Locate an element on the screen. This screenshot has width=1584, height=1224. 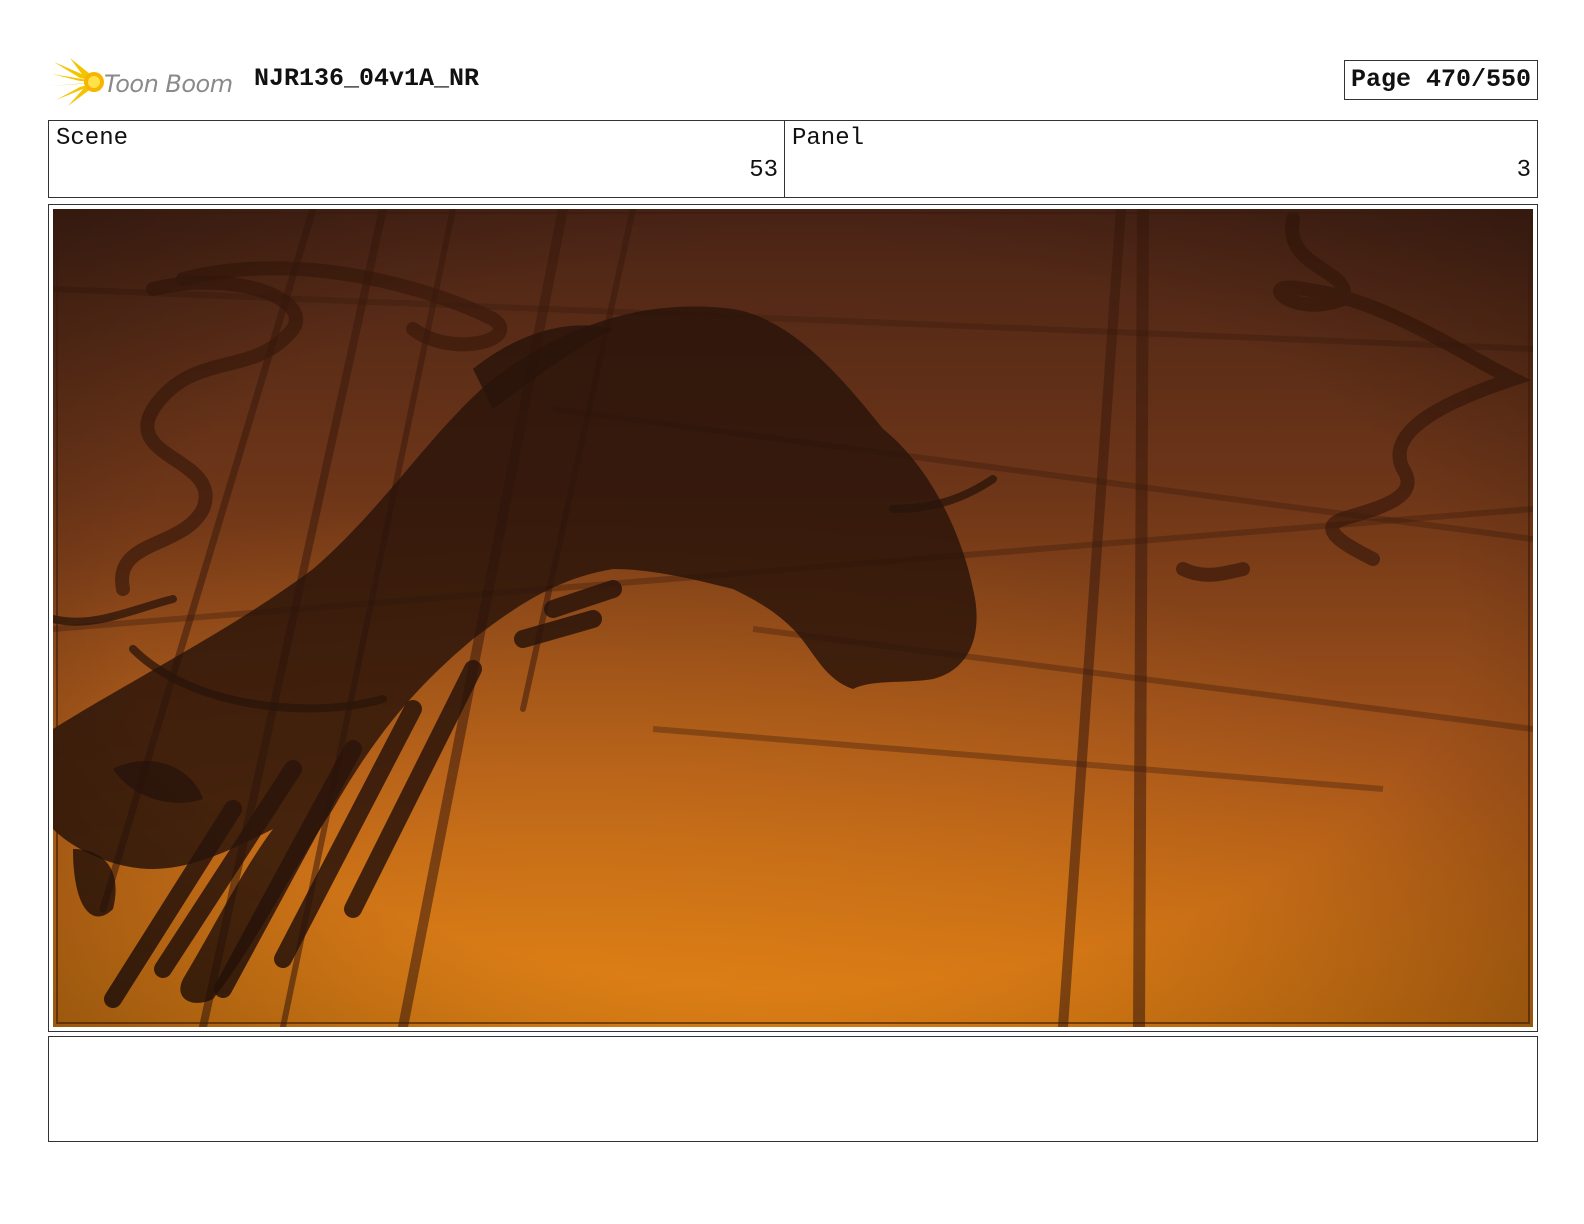
sunburst-icon is located at coordinates (77, 82).